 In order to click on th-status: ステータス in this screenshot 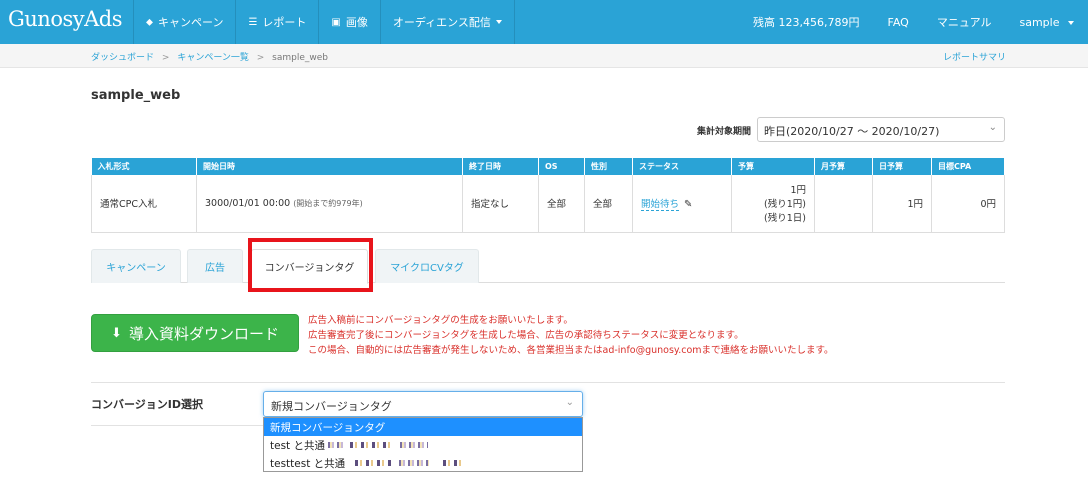, I will do `click(682, 166)`.